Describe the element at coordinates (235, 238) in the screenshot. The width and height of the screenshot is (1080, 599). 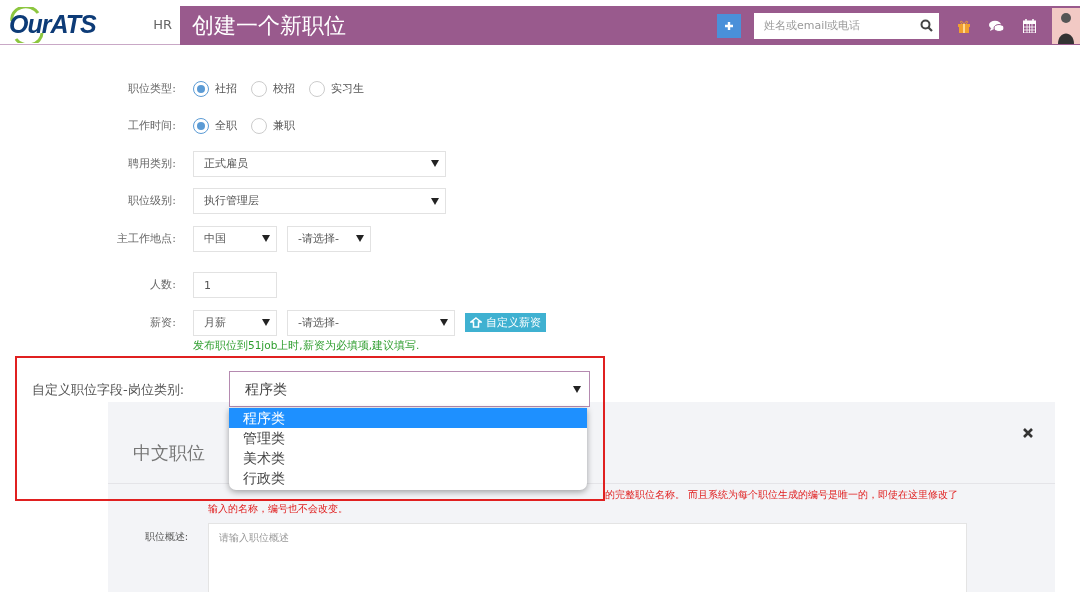
I see `dropdown: 中国` at that location.